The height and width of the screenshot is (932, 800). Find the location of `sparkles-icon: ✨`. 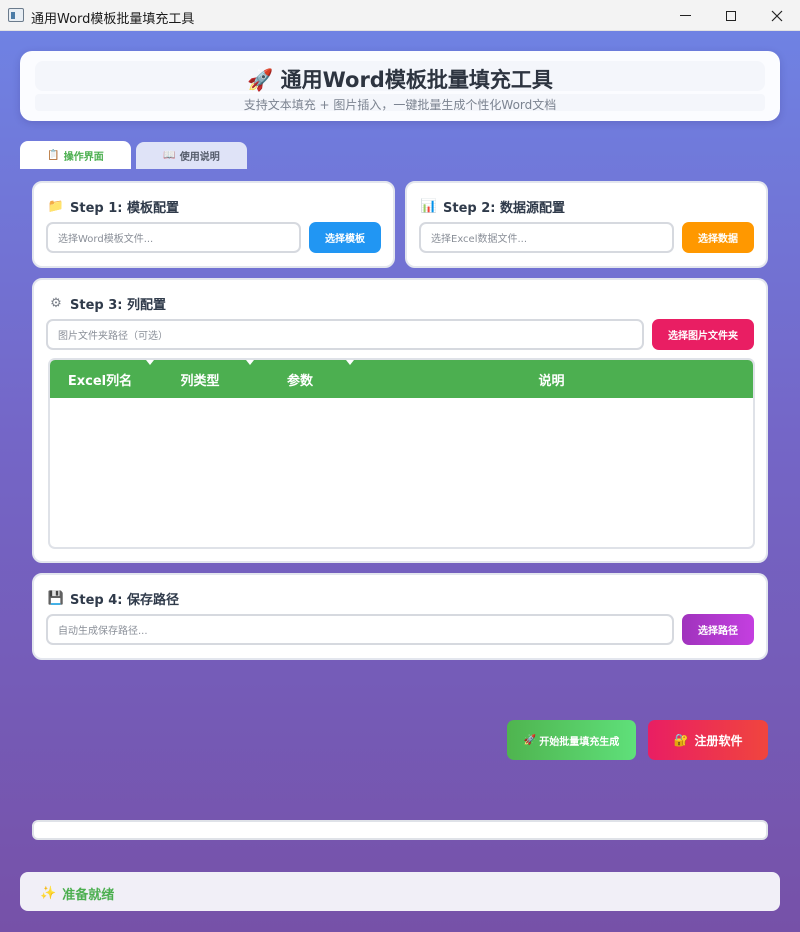

sparkles-icon: ✨ is located at coordinates (48, 893).